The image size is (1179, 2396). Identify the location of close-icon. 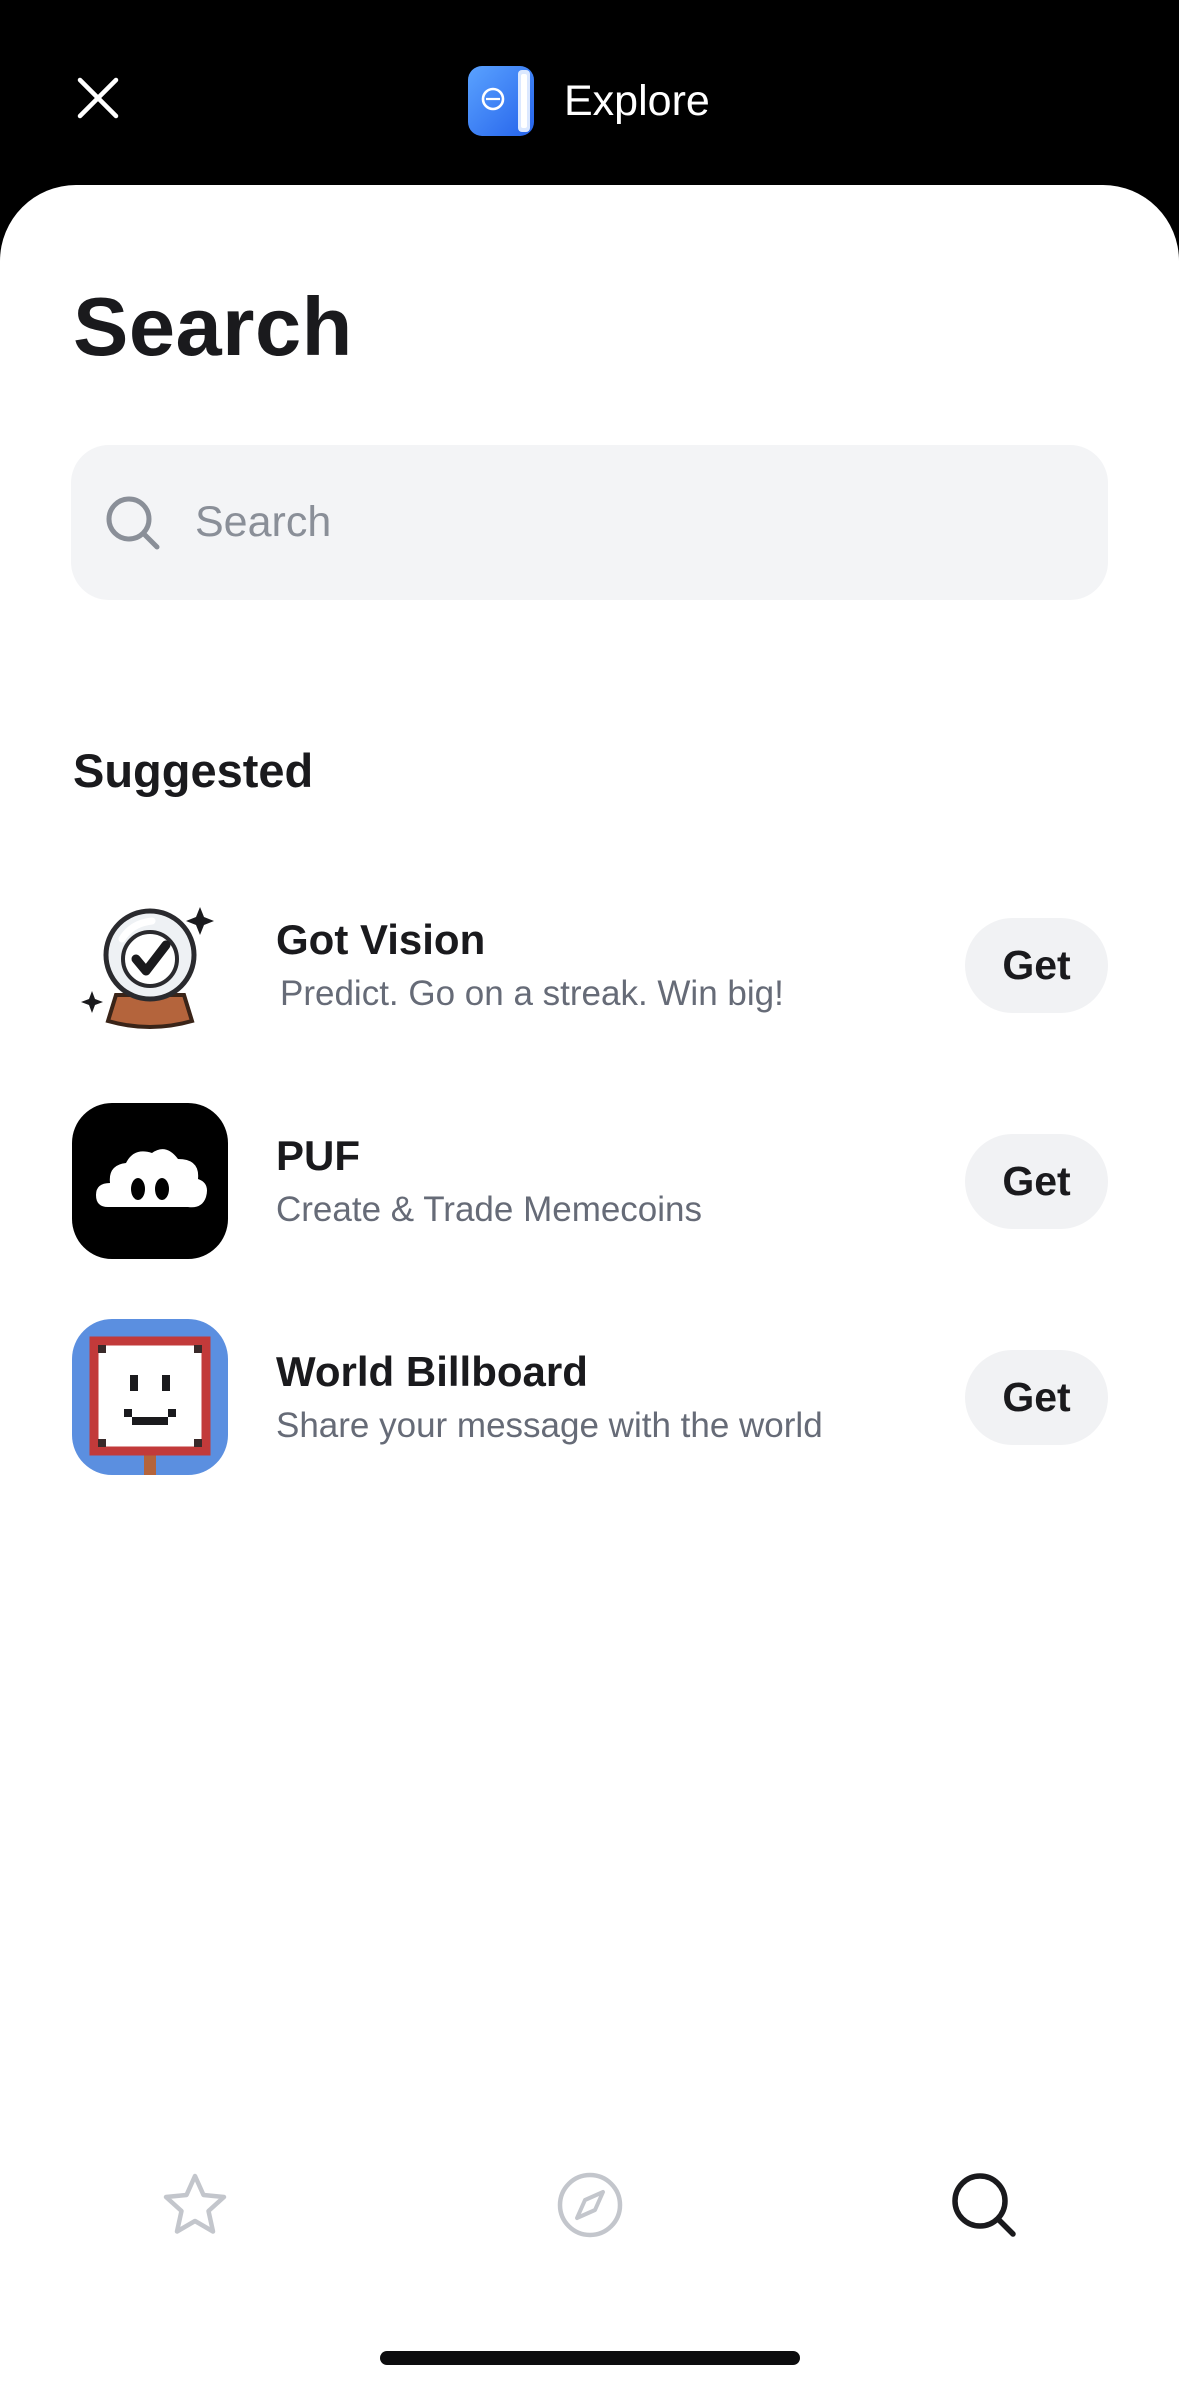
(98, 98).